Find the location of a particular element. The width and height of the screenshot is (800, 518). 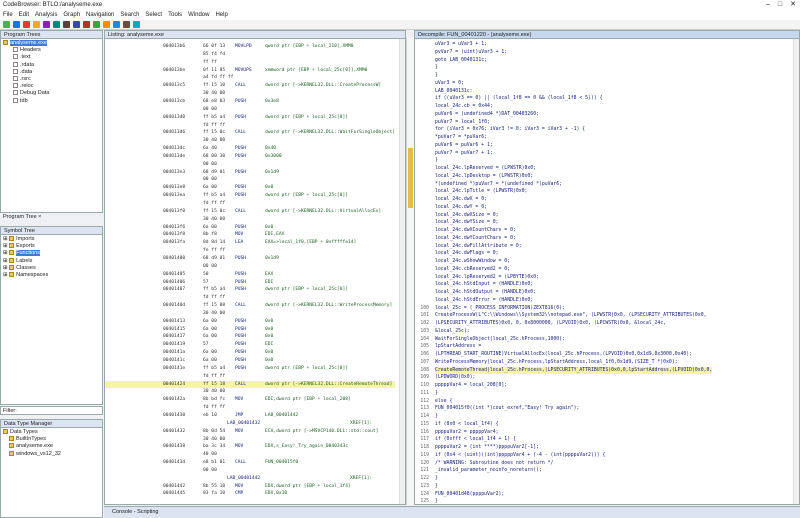

decompile-line: 124 FUN_00401d48(ppppuVar2); is located at coordinates (605, 495).